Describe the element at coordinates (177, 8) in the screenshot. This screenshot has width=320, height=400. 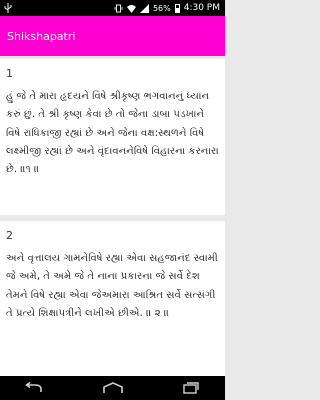
I see `battery-icon` at that location.